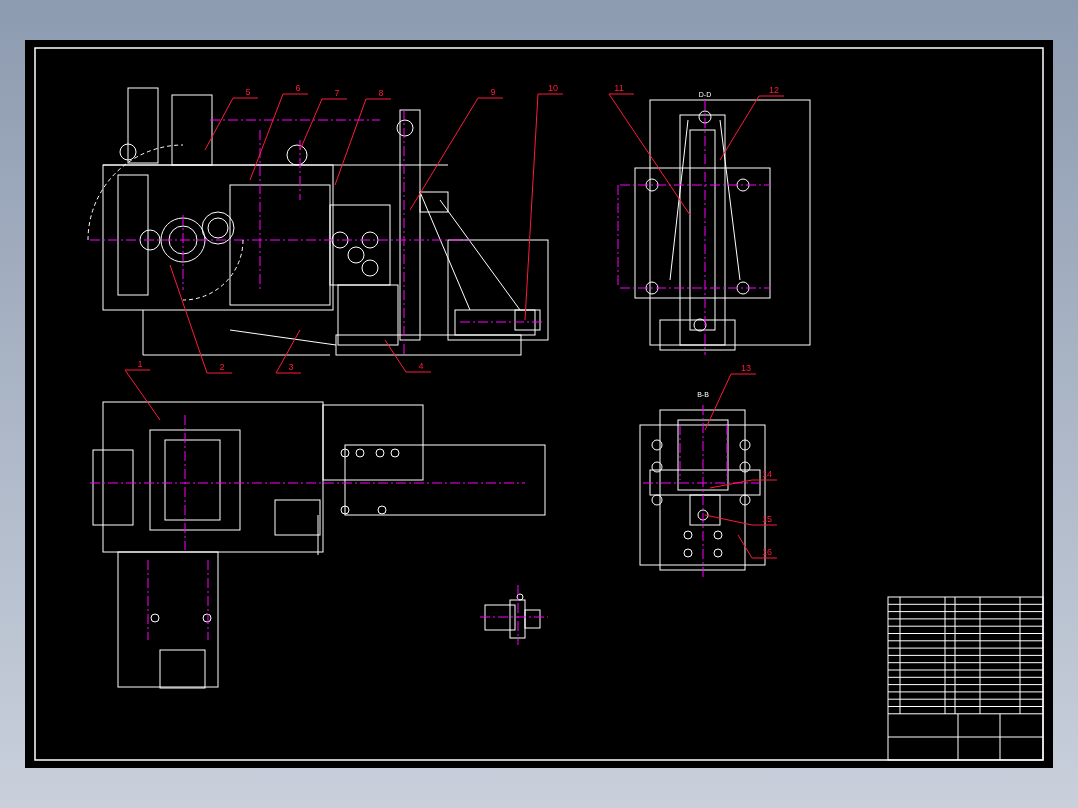 This screenshot has width=1078, height=808. I want to click on part-number: 9, so click(493, 92).